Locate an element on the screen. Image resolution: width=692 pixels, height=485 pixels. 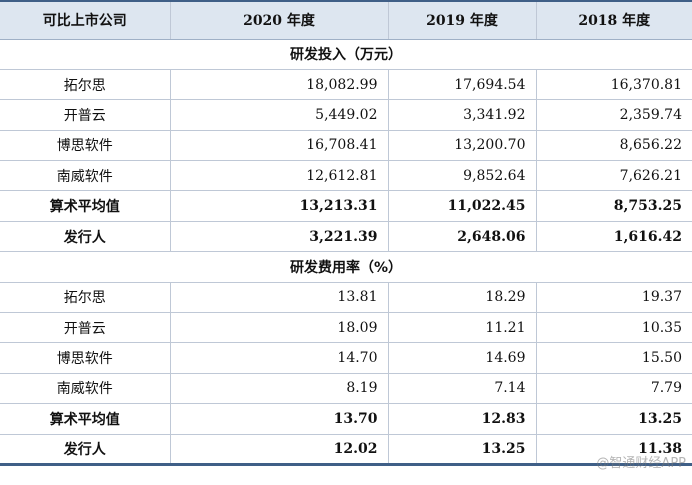
value-2019-cell: 13,200.70 is located at coordinates (461, 146).